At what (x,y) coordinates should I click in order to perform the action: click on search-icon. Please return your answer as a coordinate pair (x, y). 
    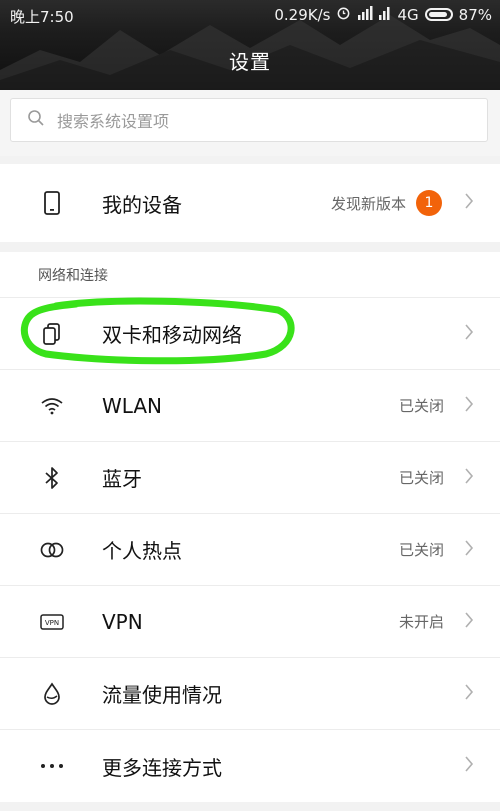
    Looking at the image, I should click on (36, 120).